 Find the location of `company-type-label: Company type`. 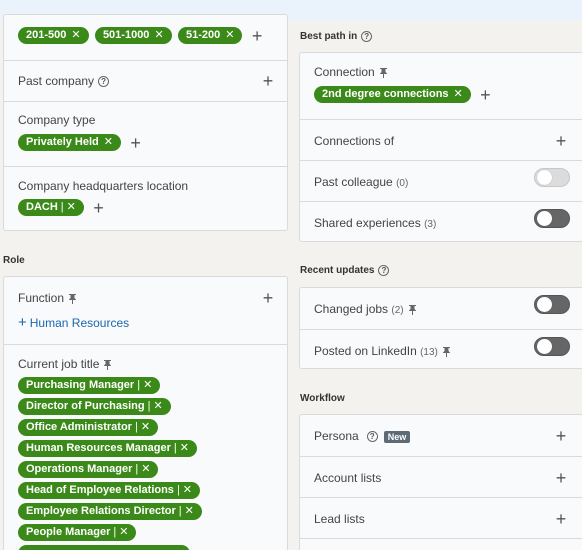

company-type-label: Company type is located at coordinates (57, 120).